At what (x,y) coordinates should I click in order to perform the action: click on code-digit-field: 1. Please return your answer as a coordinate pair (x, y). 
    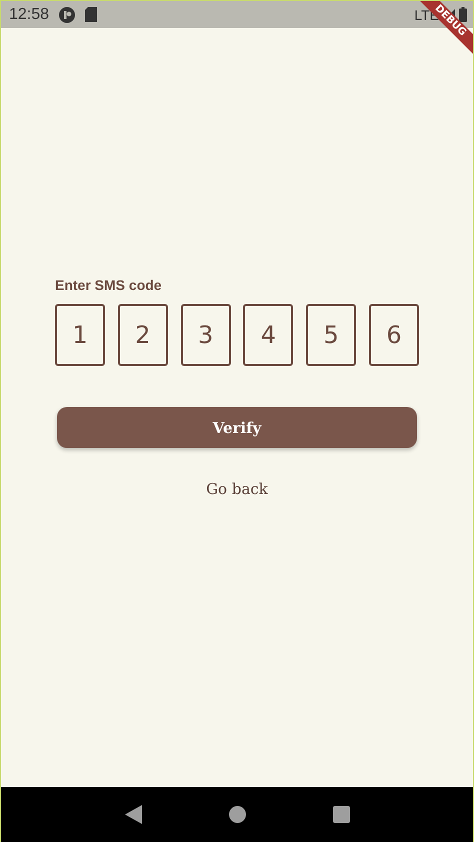
    Looking at the image, I should click on (80, 335).